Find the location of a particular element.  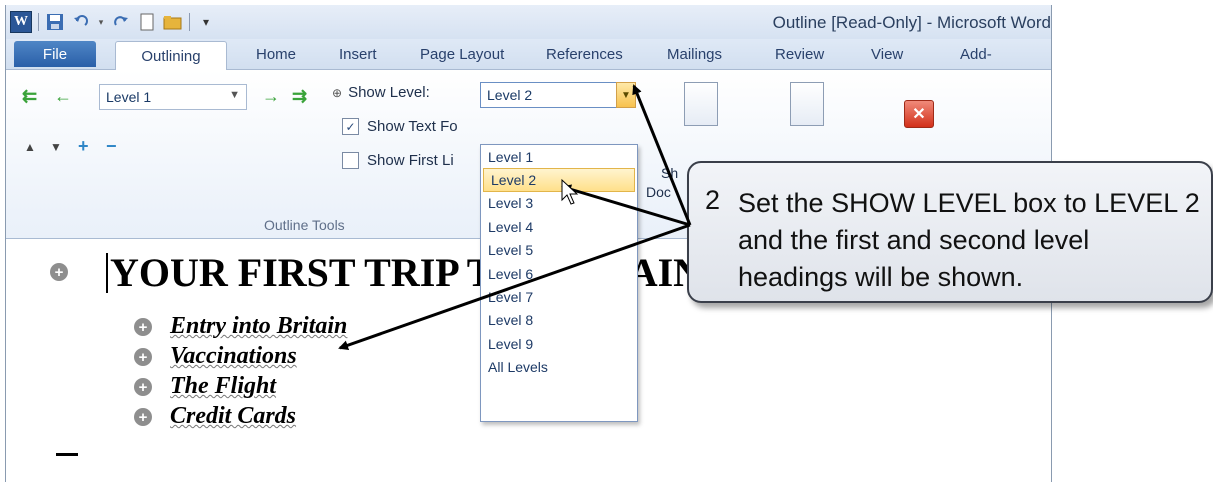

dropdown-item: Level 3 is located at coordinates (559, 203).